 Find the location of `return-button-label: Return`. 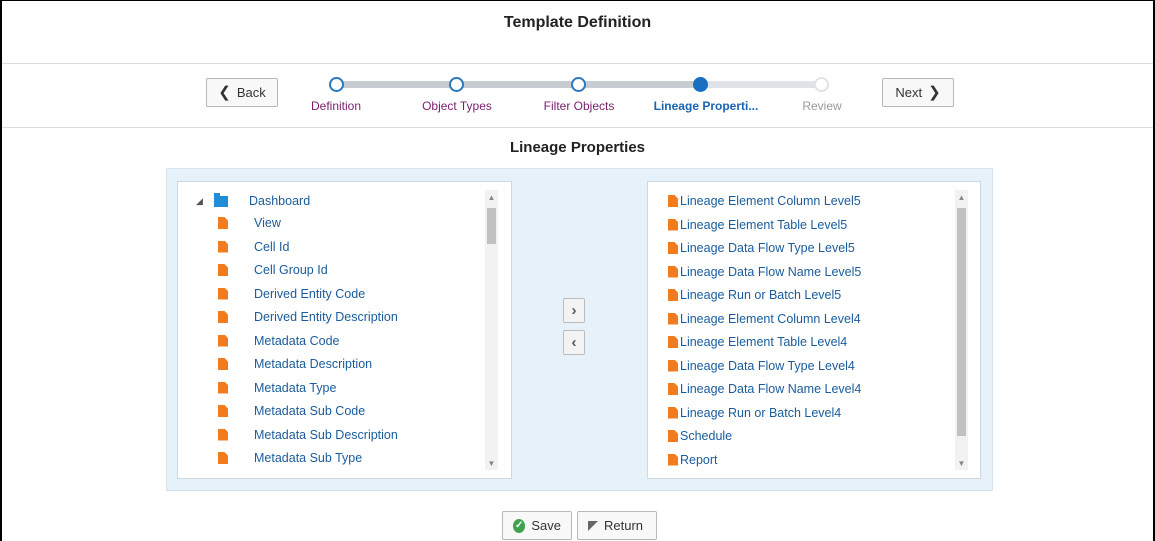

return-button-label: Return is located at coordinates (624, 525).